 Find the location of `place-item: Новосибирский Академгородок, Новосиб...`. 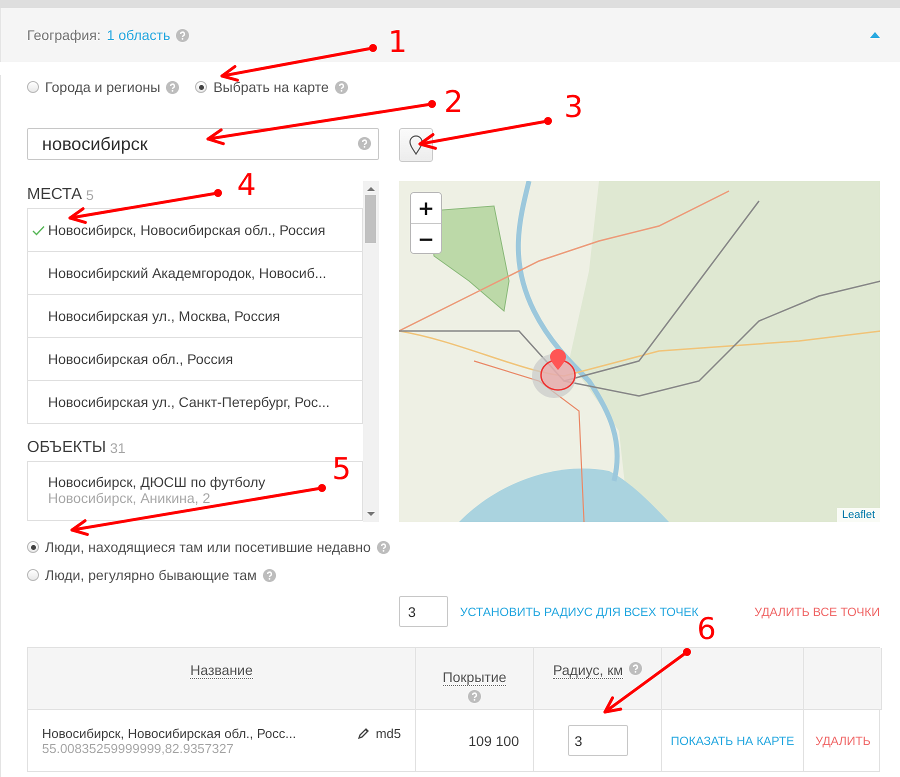

place-item: Новосибирский Академгородок, Новосиб... is located at coordinates (195, 272).